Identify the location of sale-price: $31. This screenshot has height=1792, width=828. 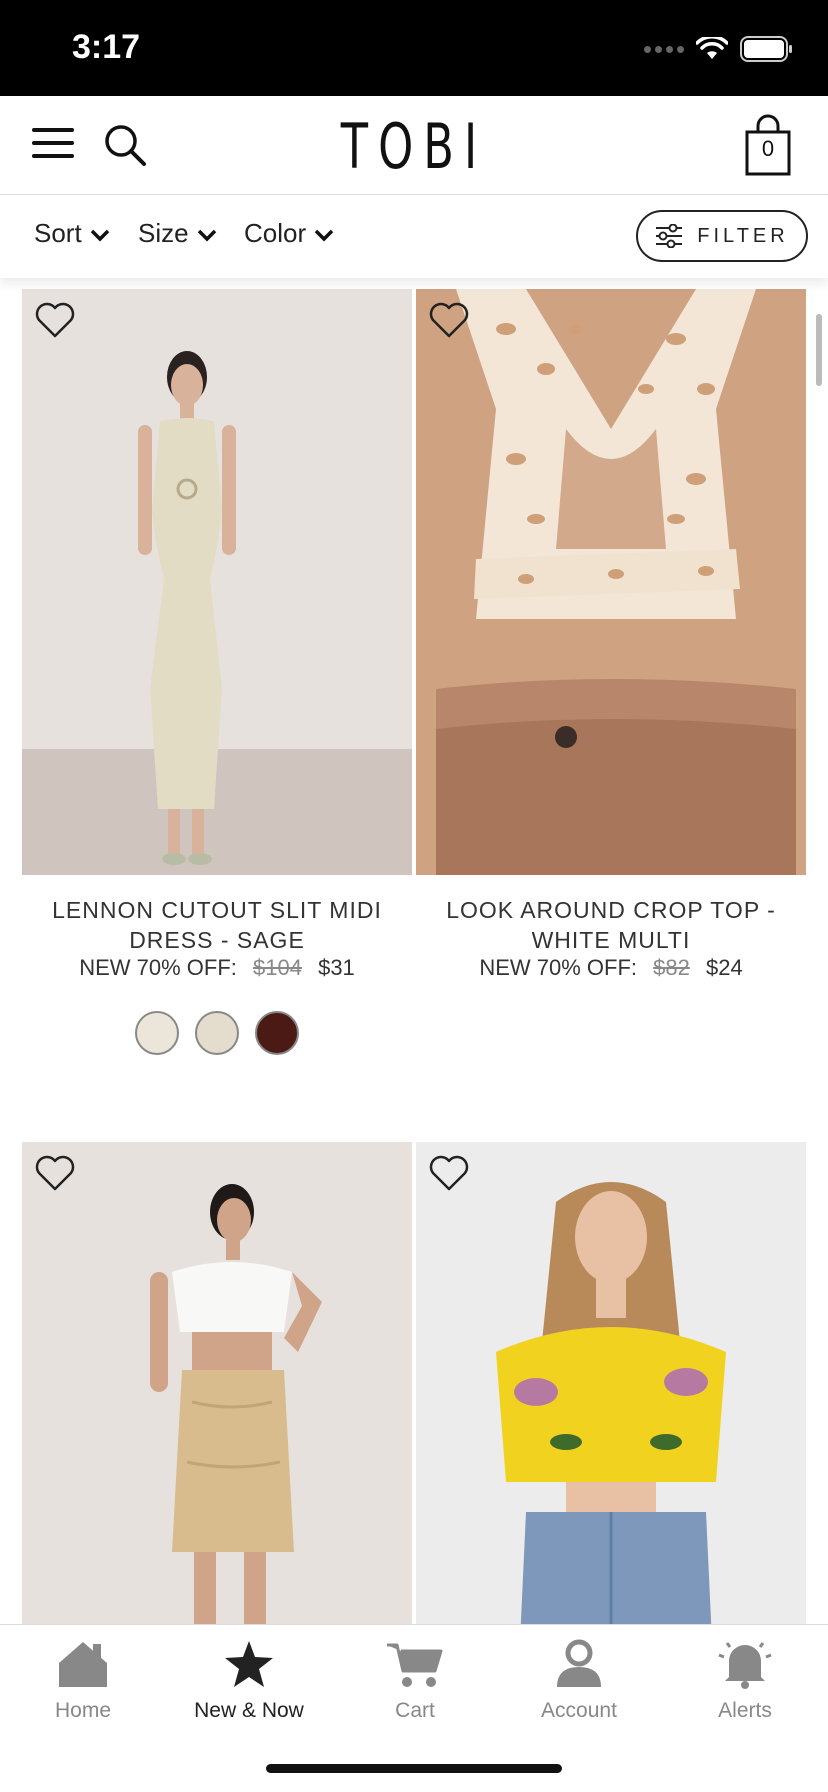
(336, 967).